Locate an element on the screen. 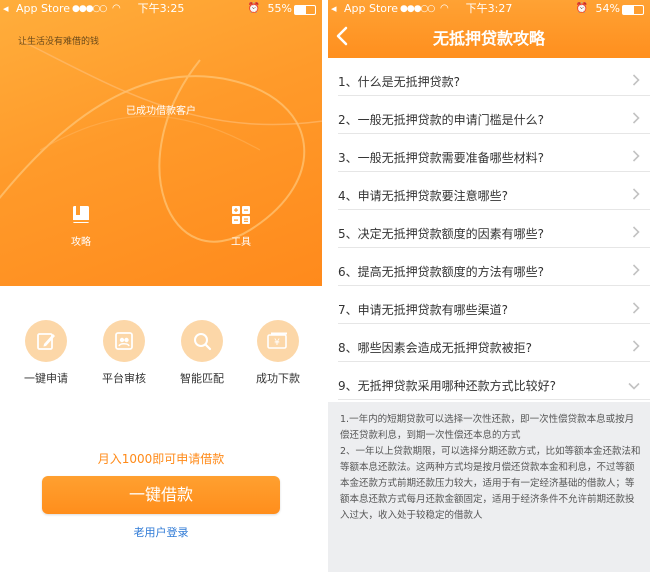 This screenshot has width=650, height=572. search-icon is located at coordinates (203, 342).